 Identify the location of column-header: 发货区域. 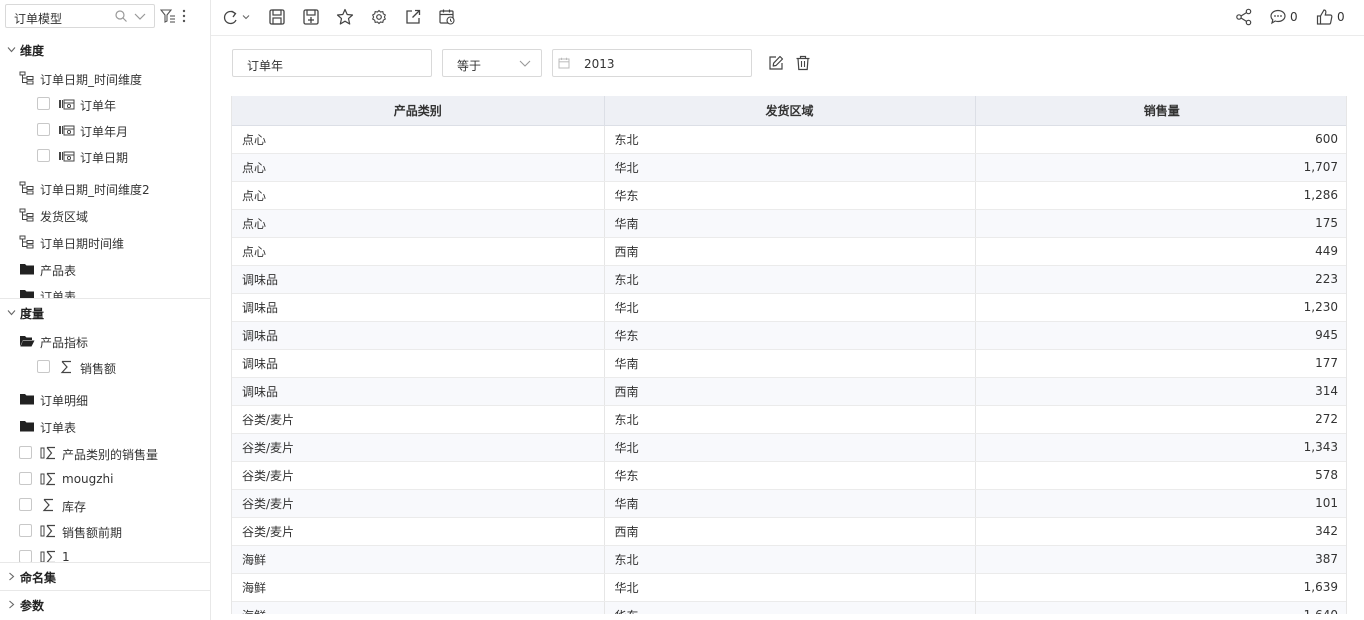
(790, 111).